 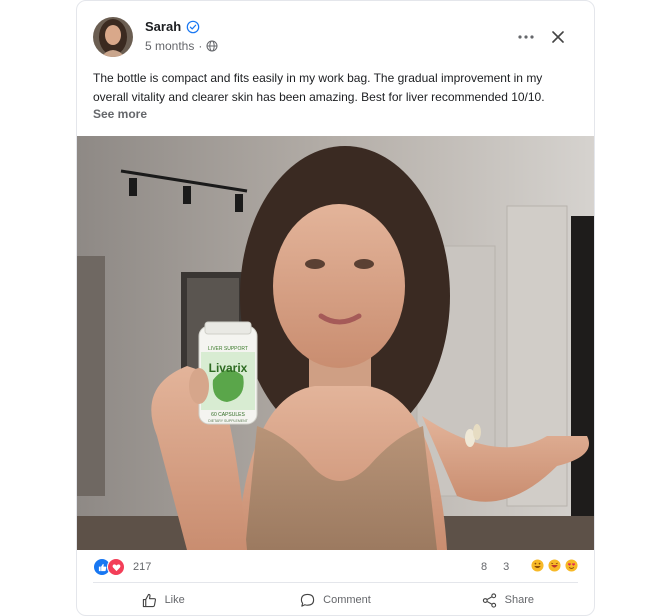 What do you see at coordinates (307, 600) in the screenshot?
I see `comment-icon` at bounding box center [307, 600].